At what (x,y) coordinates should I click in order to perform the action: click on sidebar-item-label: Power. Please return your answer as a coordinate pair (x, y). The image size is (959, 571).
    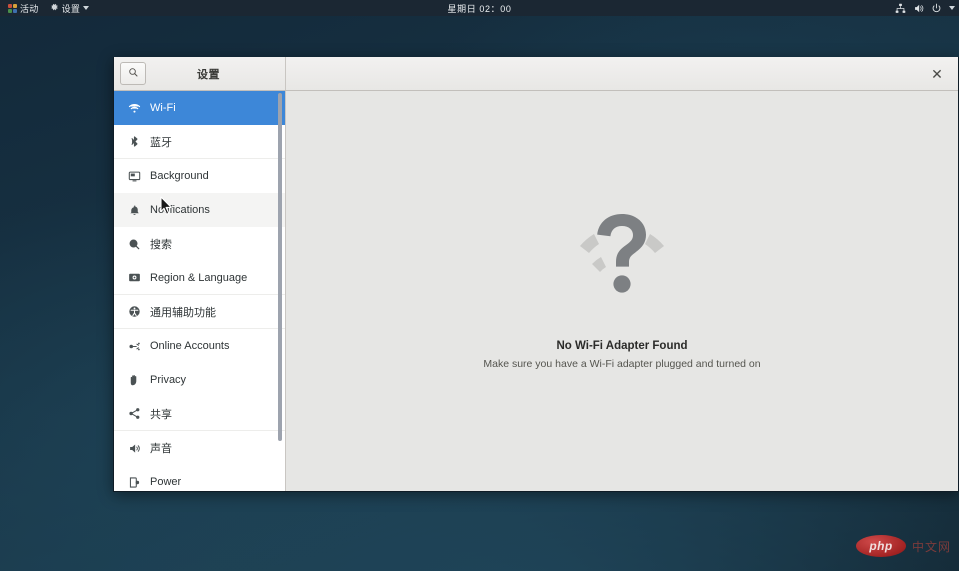
    Looking at the image, I should click on (166, 482).